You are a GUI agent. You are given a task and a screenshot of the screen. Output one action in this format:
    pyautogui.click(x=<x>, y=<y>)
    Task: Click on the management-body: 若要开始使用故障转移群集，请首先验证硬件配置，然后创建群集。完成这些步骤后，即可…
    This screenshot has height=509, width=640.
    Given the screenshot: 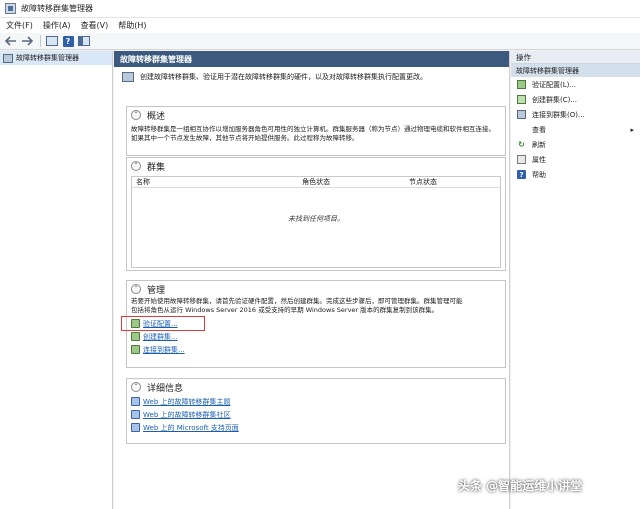 What is the action you would take?
    pyautogui.click(x=316, y=307)
    